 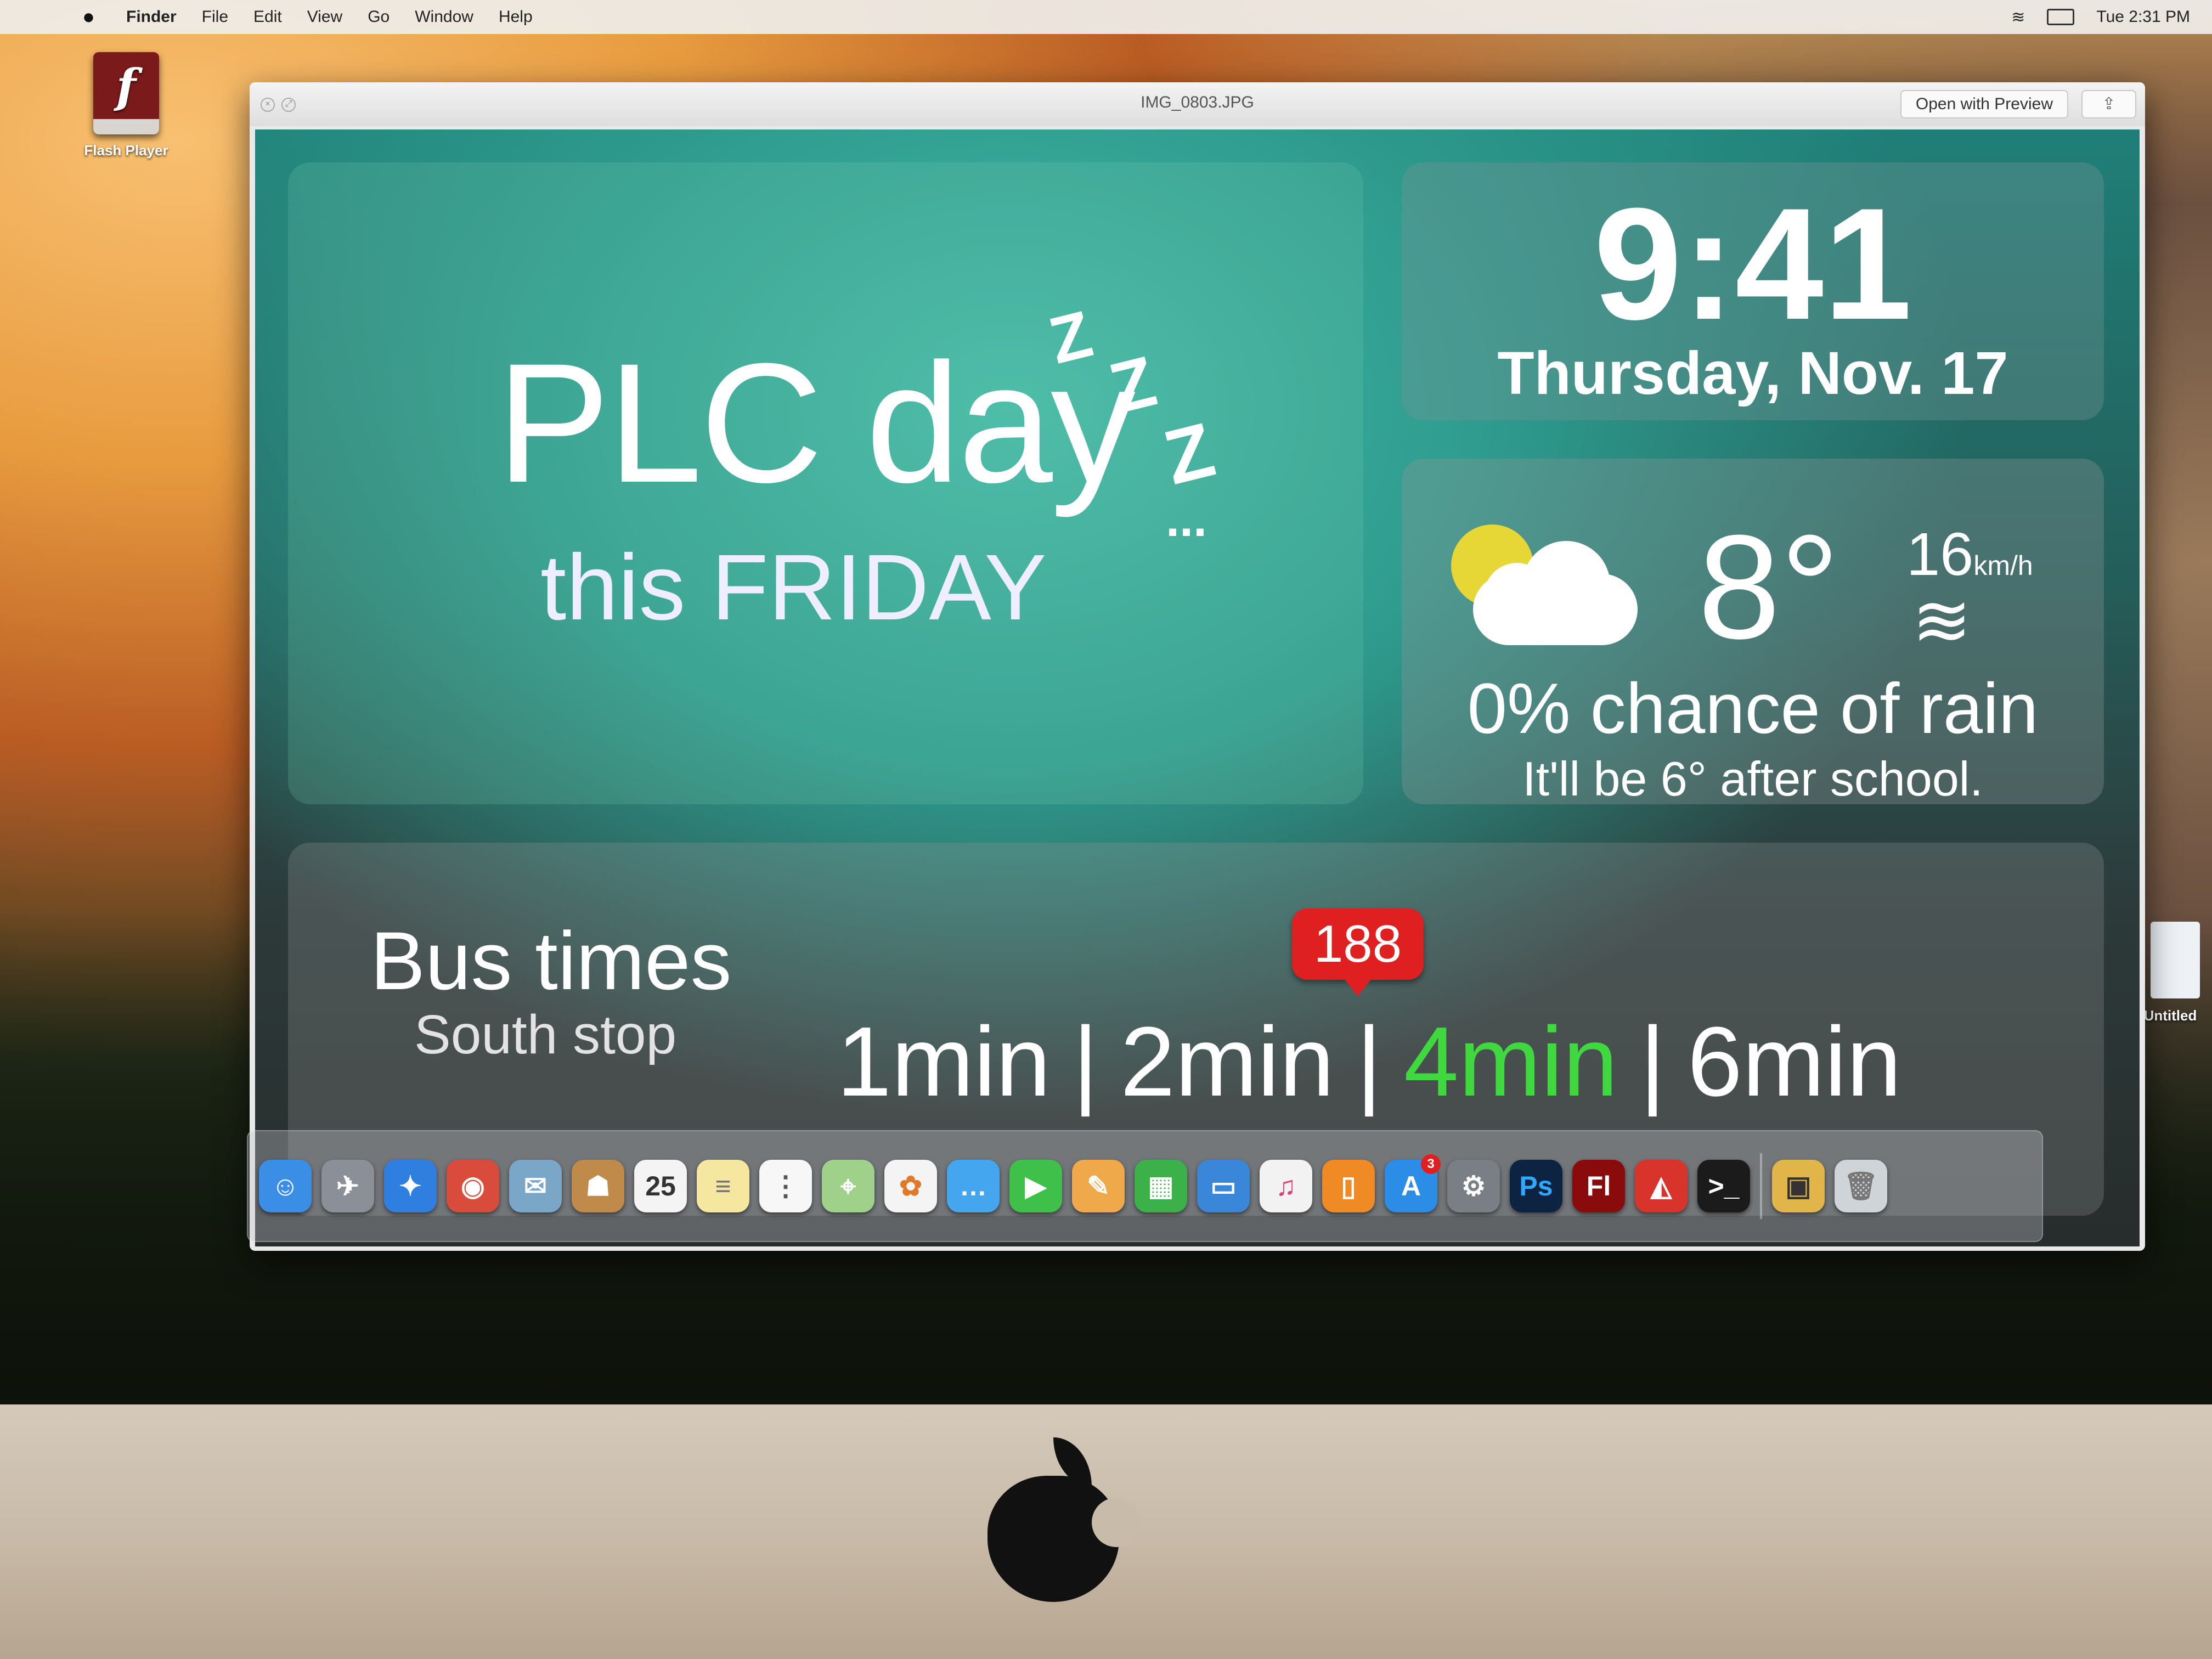 I want to click on system-preferences-icon: ⚙, so click(x=1473, y=1186).